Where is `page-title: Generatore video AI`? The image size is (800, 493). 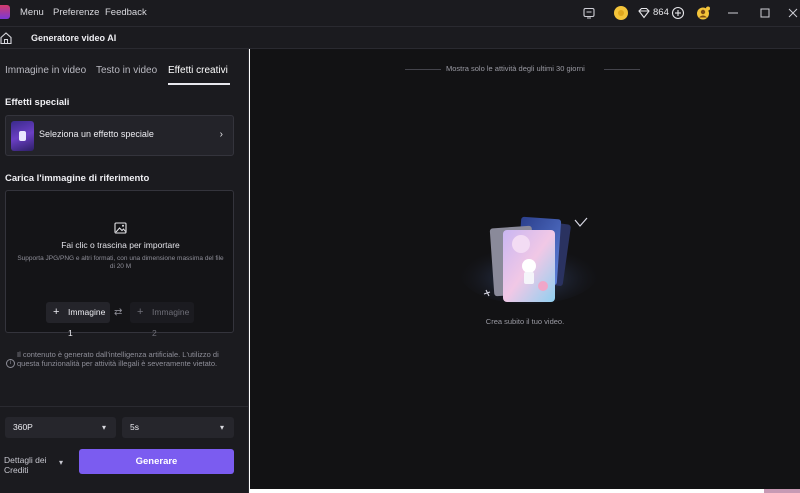
page-title: Generatore video AI is located at coordinates (74, 38).